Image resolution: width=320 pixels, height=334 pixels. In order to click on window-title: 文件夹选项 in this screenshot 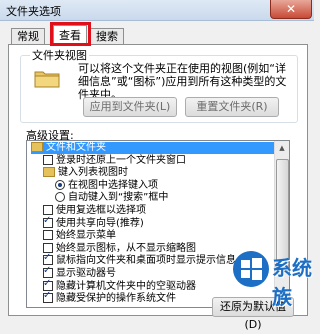, I will do `click(33, 11)`.